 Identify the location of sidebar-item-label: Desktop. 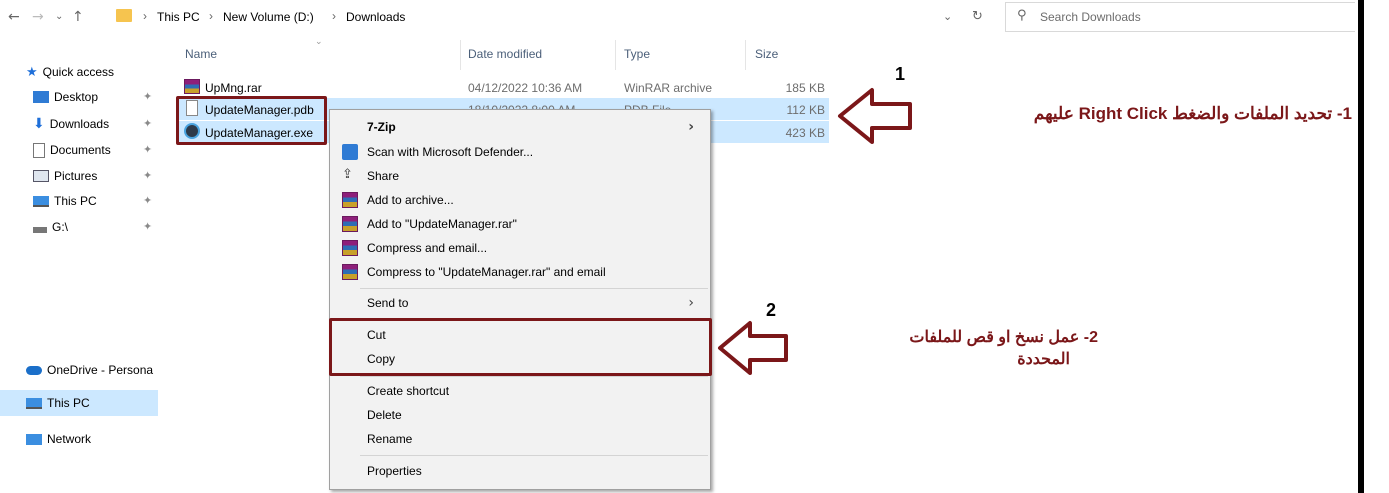
(76, 97).